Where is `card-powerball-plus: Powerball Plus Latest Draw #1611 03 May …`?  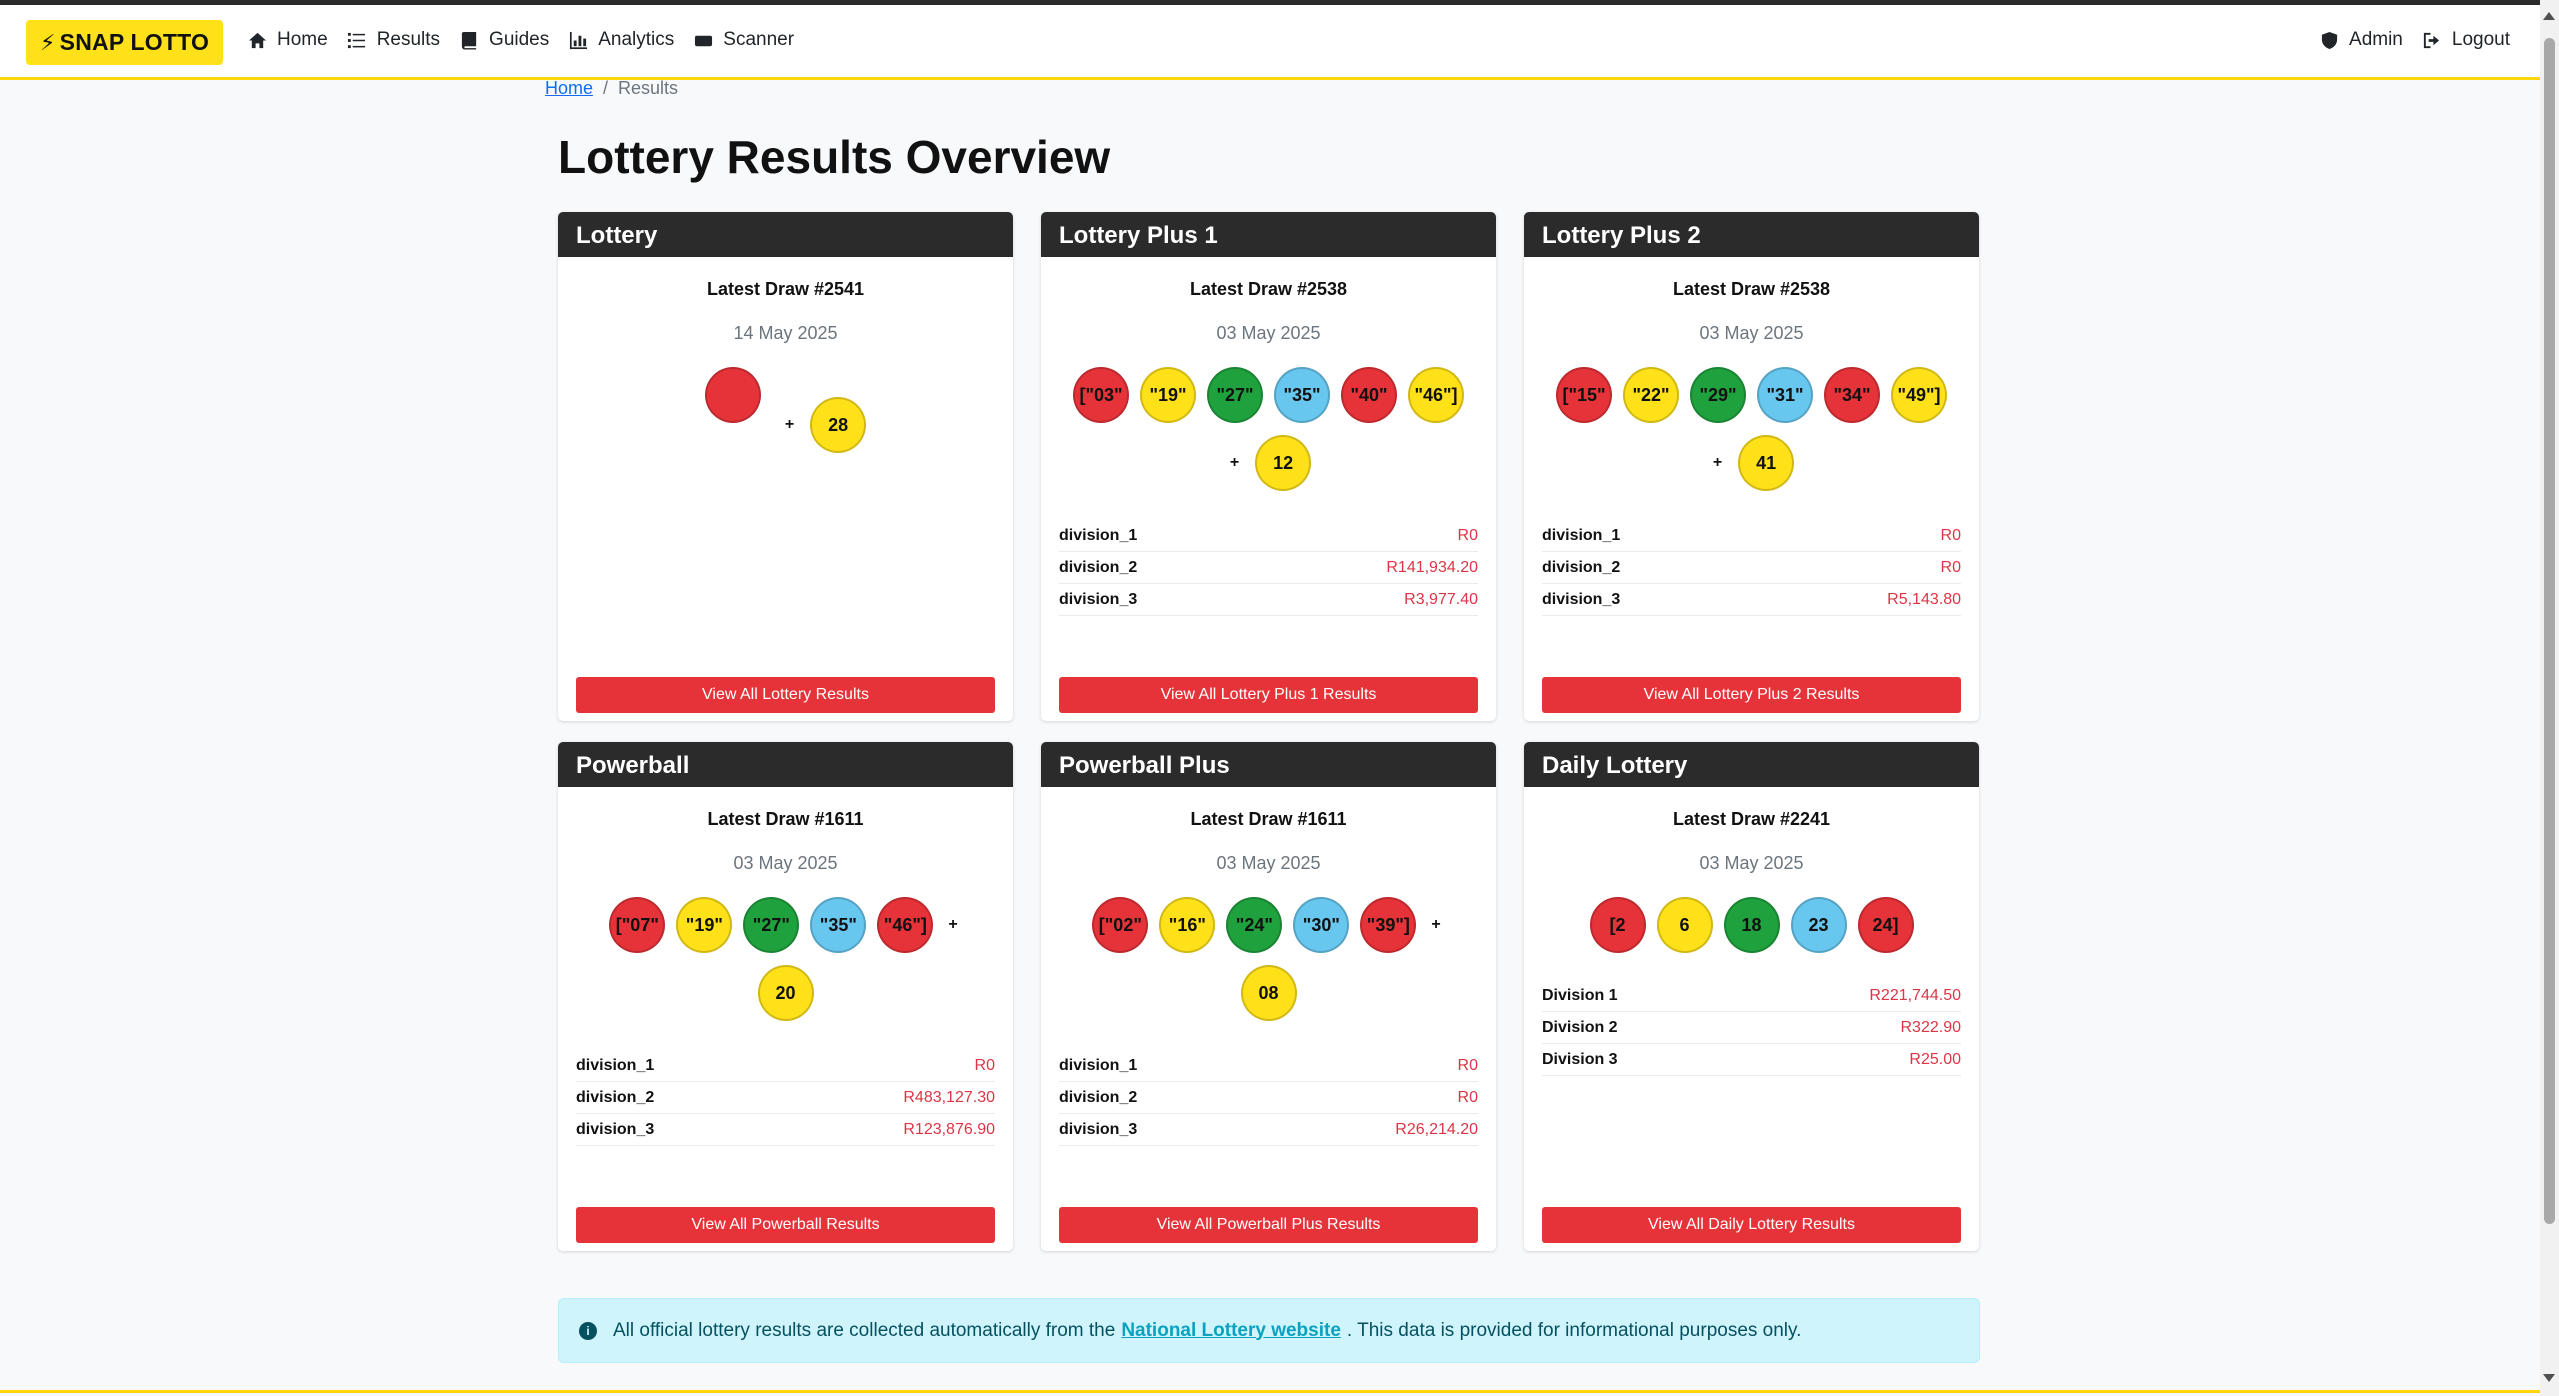
card-powerball-plus: Powerball Plus Latest Draw #1611 03 May … is located at coordinates (1268, 996).